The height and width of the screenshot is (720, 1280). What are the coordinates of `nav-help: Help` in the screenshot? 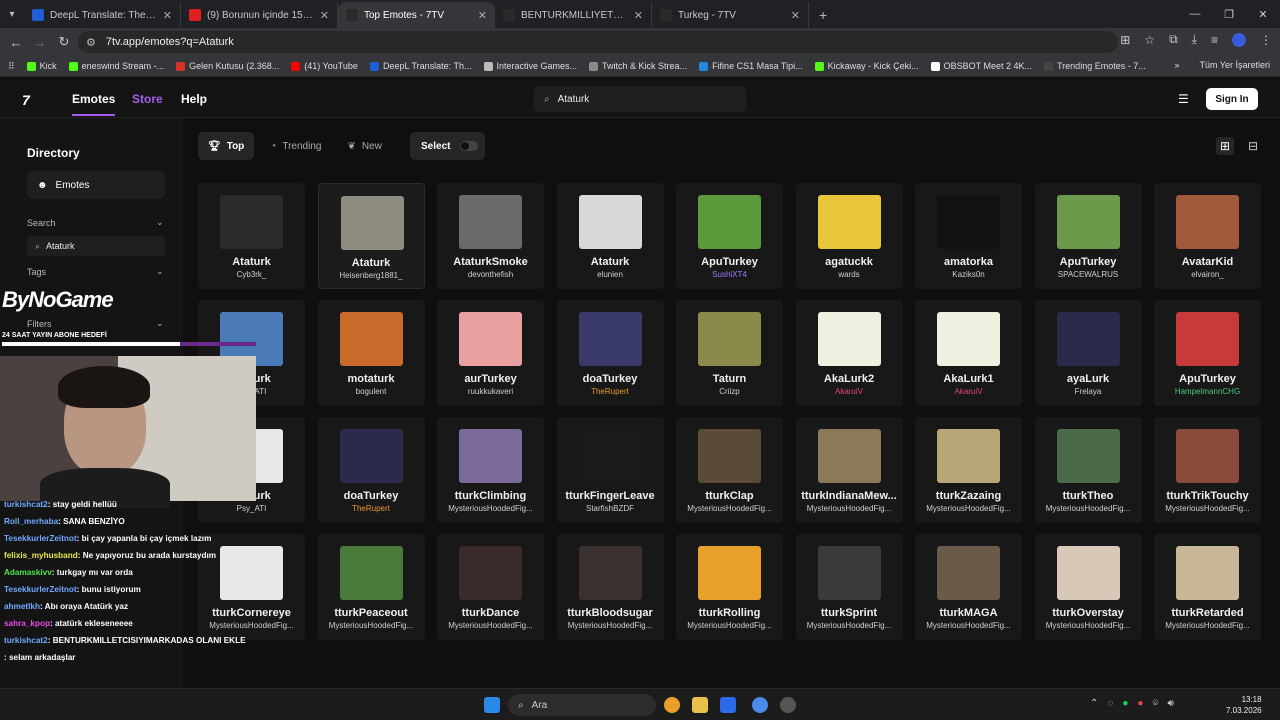 It's located at (194, 99).